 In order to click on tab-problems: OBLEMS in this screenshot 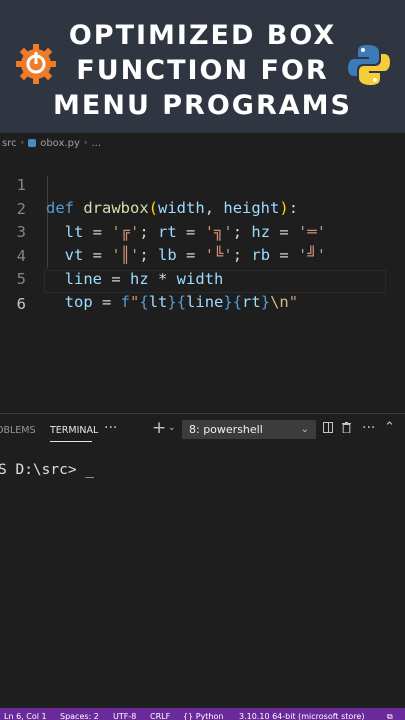, I will do `click(18, 430)`.